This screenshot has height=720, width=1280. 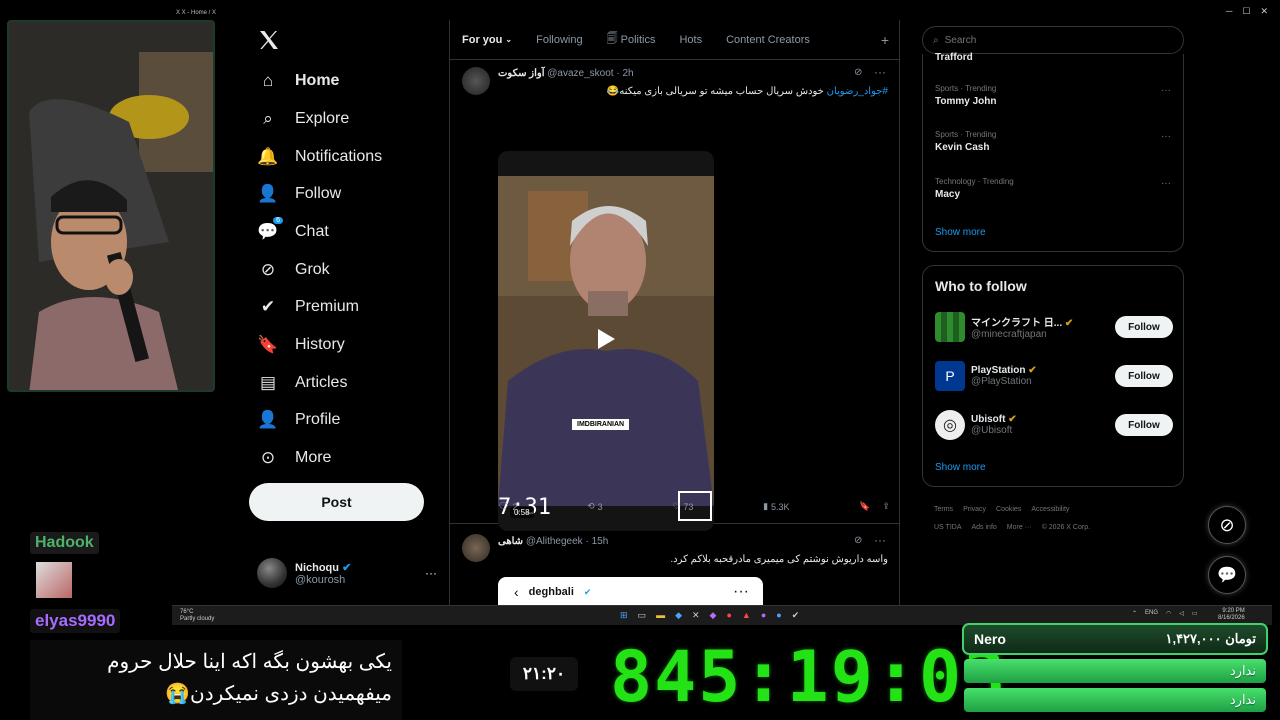 I want to click on taskbar-app-icon: ▲, so click(x=746, y=615).